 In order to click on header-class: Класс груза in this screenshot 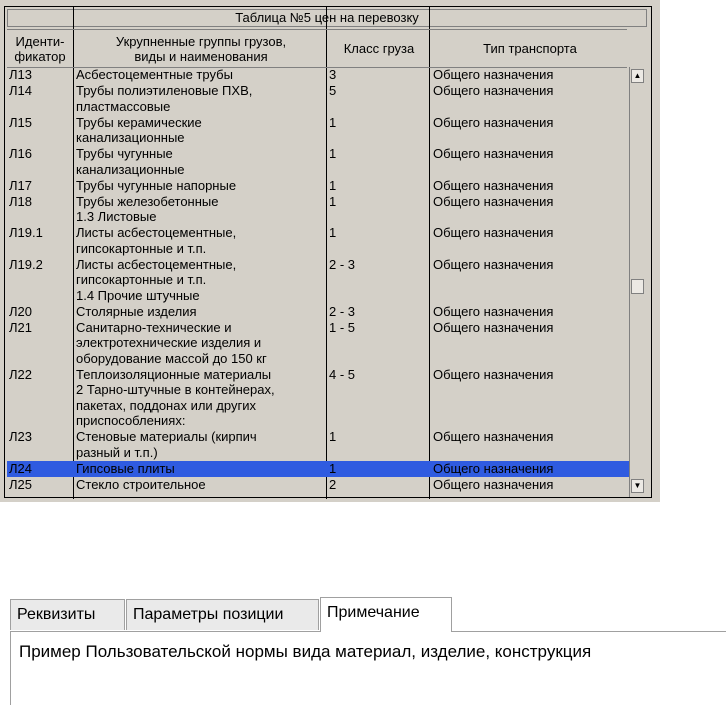, I will do `click(379, 48)`.